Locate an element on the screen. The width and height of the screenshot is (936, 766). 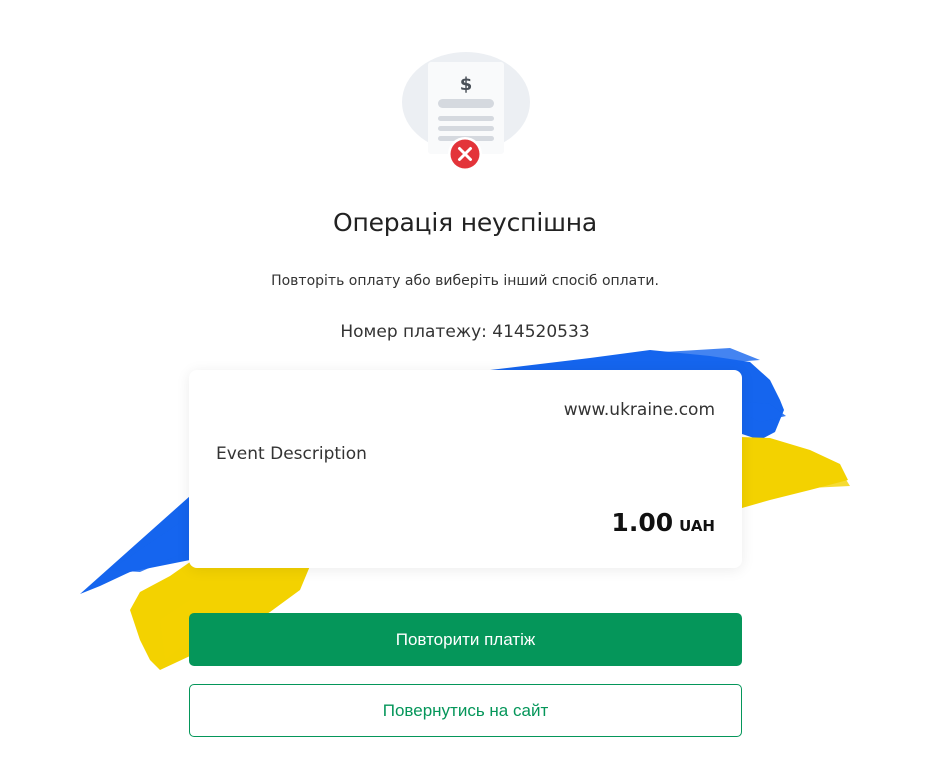
amount-value: 1.00 is located at coordinates (642, 522).